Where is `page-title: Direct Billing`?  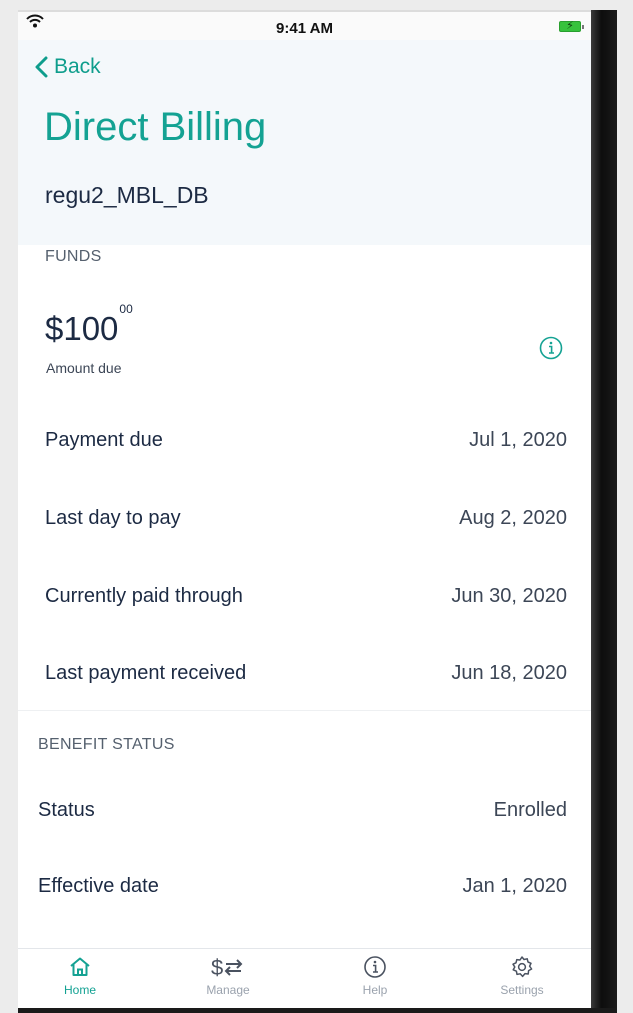
page-title: Direct Billing is located at coordinates (155, 127).